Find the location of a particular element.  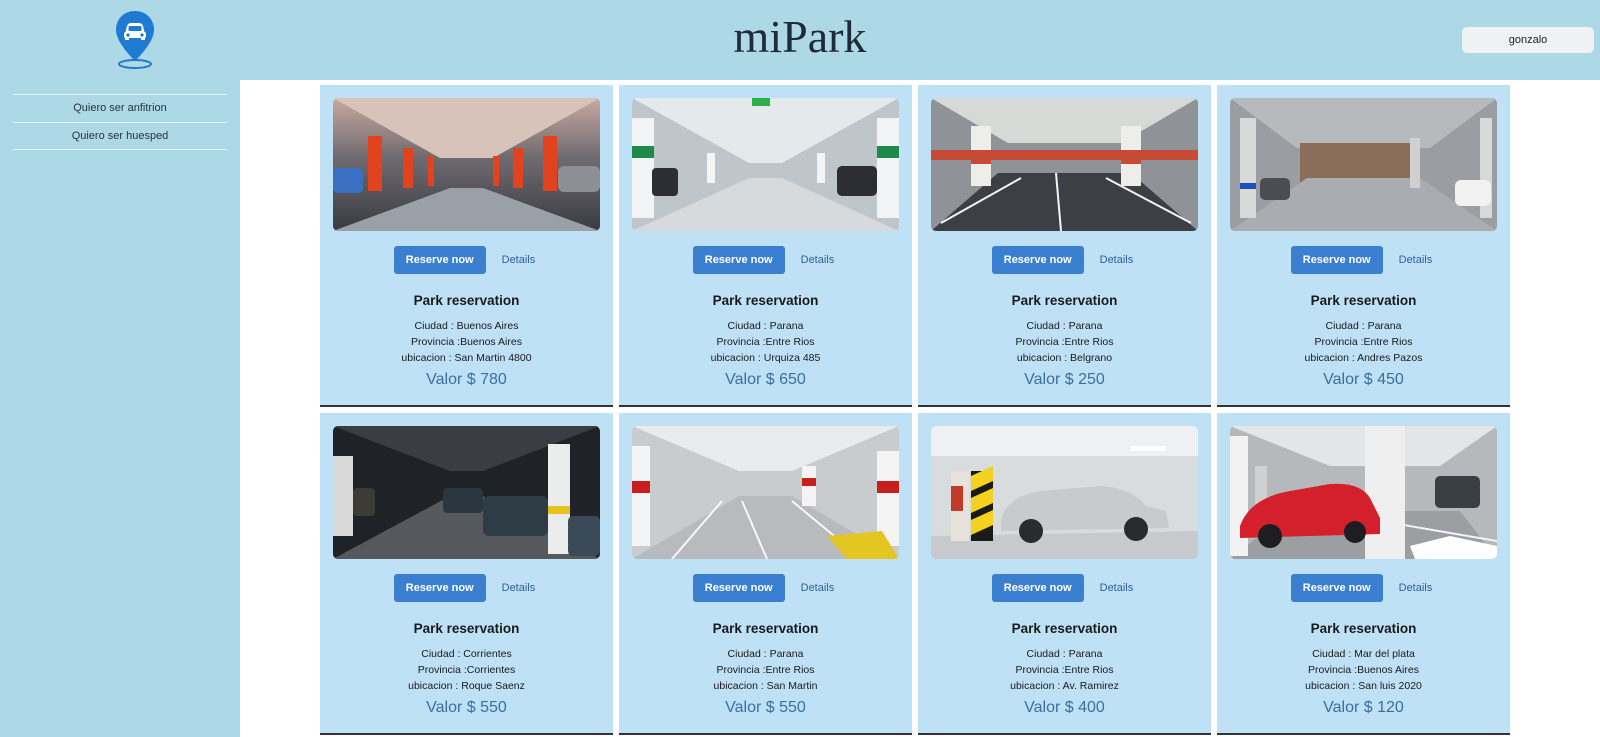

card-ciudad: Ciudad : Mar del plata is located at coordinates (1363, 654).